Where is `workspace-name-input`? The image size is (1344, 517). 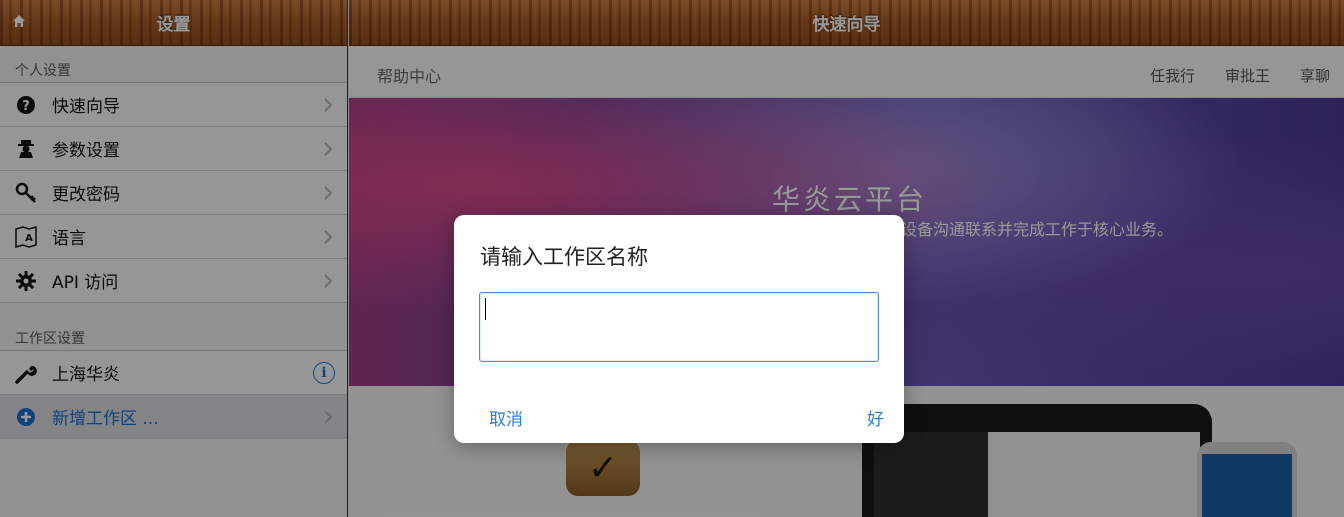 workspace-name-input is located at coordinates (679, 327).